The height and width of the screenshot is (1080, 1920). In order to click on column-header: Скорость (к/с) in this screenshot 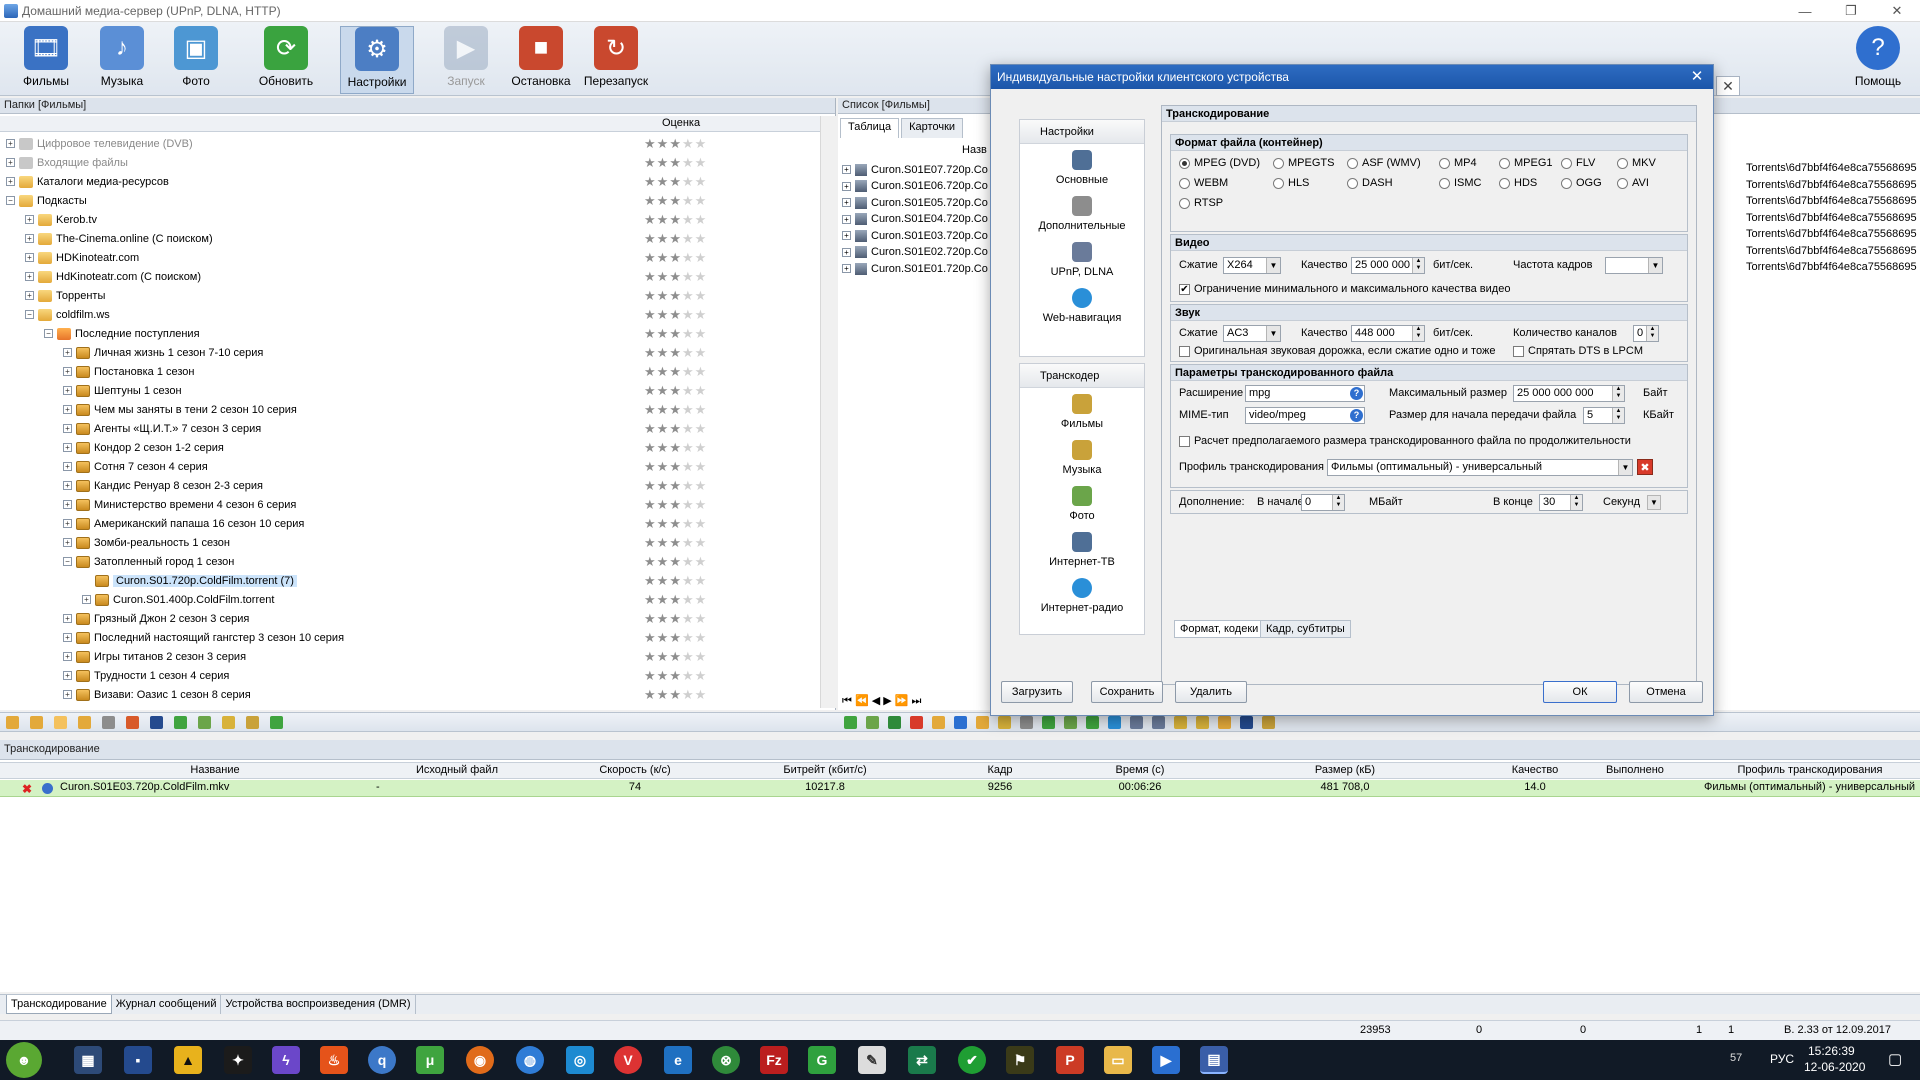, I will do `click(635, 770)`.